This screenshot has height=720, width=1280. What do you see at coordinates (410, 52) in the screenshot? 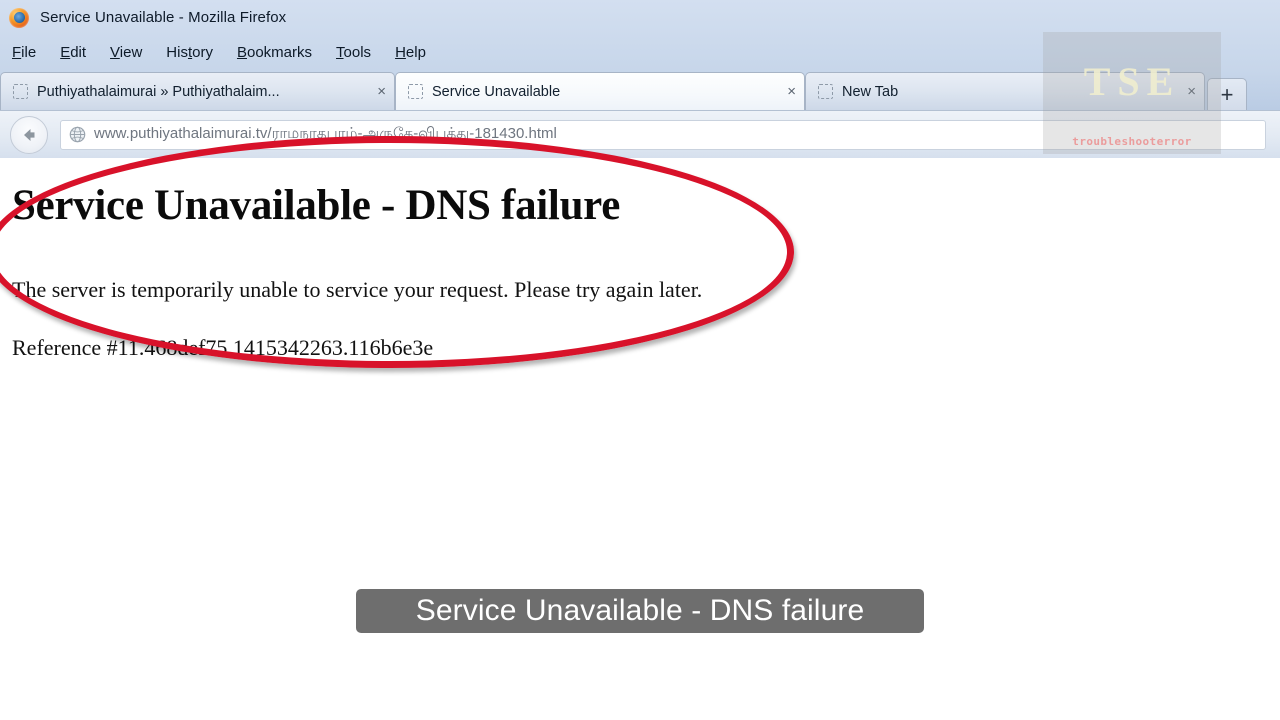
I see `menu-item-help: Help` at bounding box center [410, 52].